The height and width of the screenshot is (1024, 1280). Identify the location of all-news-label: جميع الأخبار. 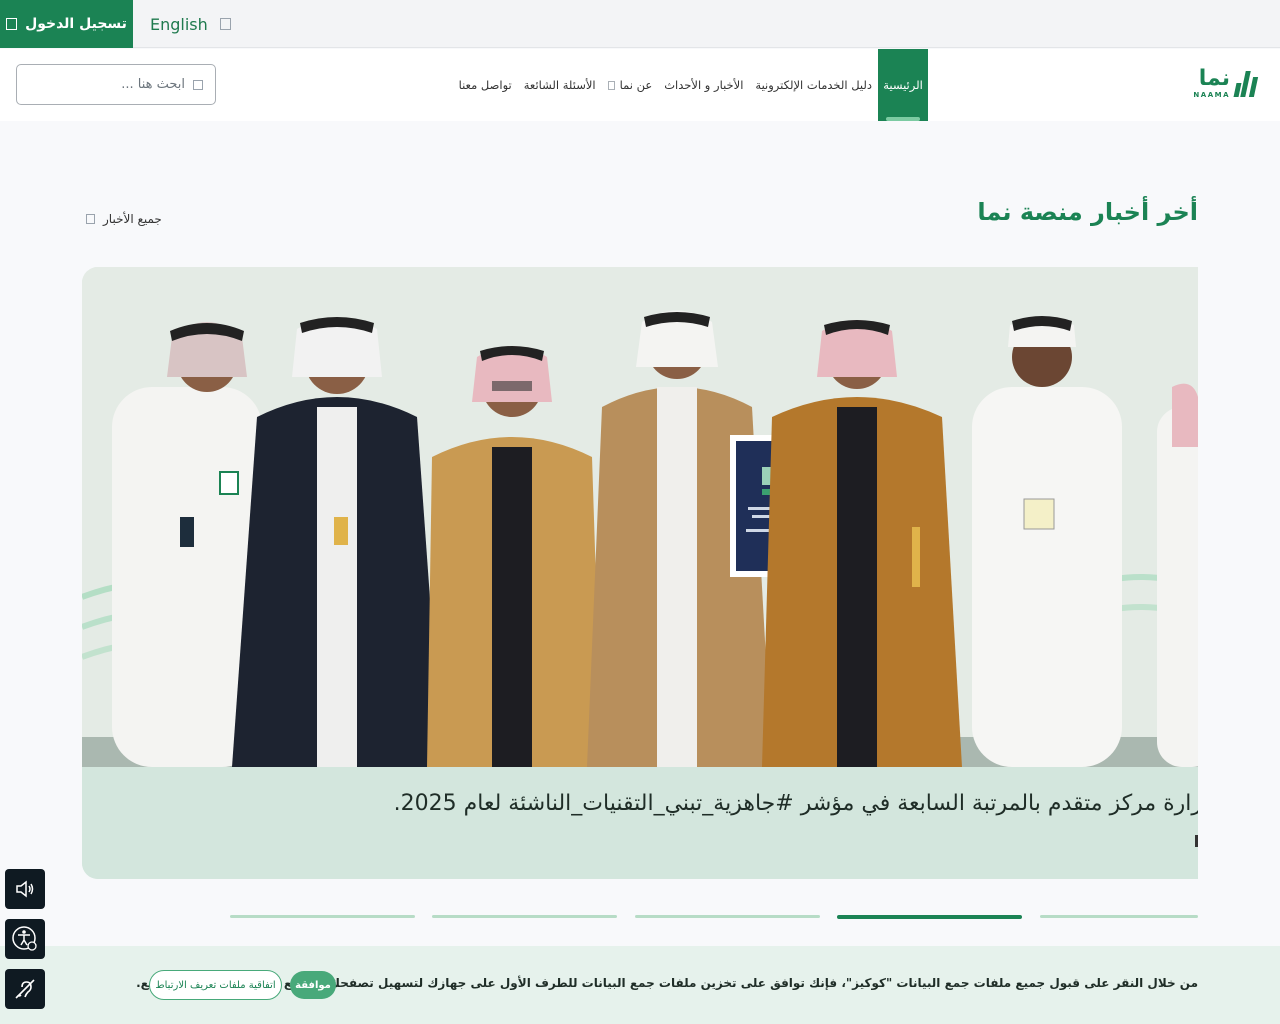
(132, 219).